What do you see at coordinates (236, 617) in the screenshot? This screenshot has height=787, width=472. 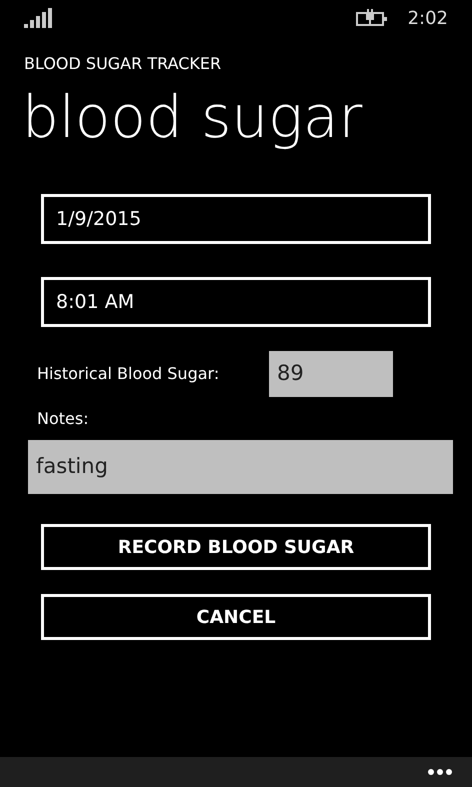 I see `cancel-button: CANCEL` at bounding box center [236, 617].